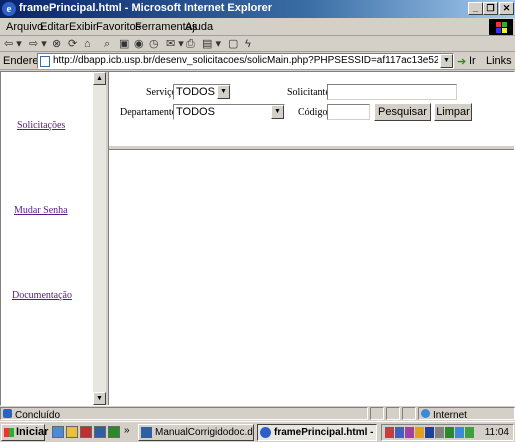 The height and width of the screenshot is (442, 515). What do you see at coordinates (45, 61) in the screenshot?
I see `page-icon` at bounding box center [45, 61].